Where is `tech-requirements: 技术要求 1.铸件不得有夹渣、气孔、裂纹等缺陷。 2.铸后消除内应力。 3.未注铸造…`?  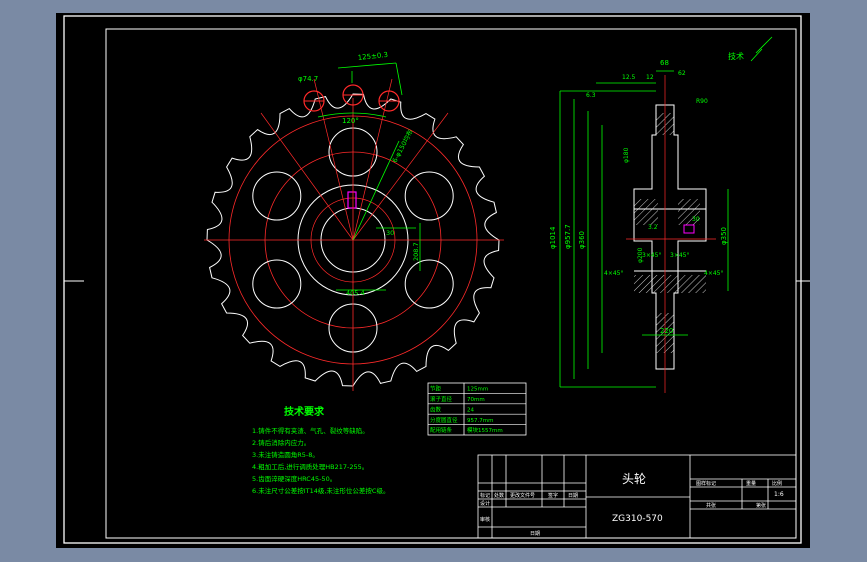
tech-requirements: 技术要求 1.铸件不得有夹渣、气孔、裂纹等缺陷。 2.铸后消除内应力。 3.未注铸造… is located at coordinates (320, 450).